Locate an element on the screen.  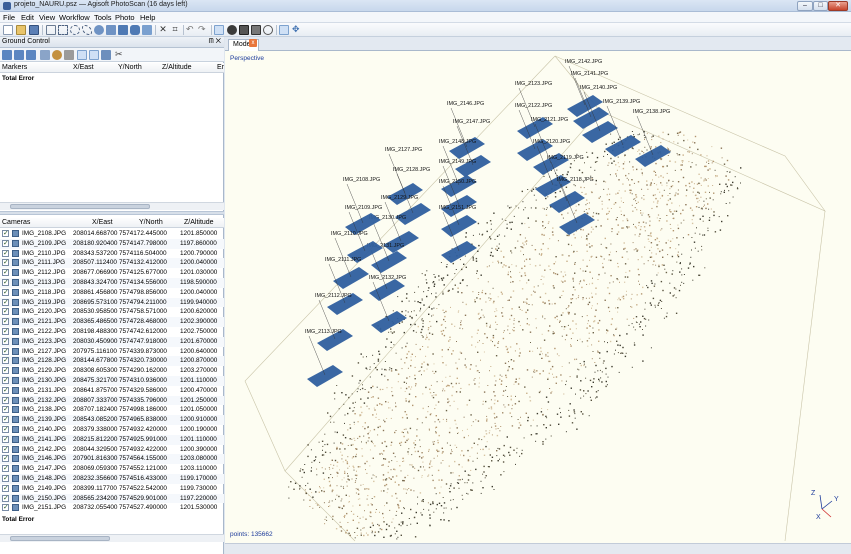
textured-model-icon is located at coordinates (256, 30).